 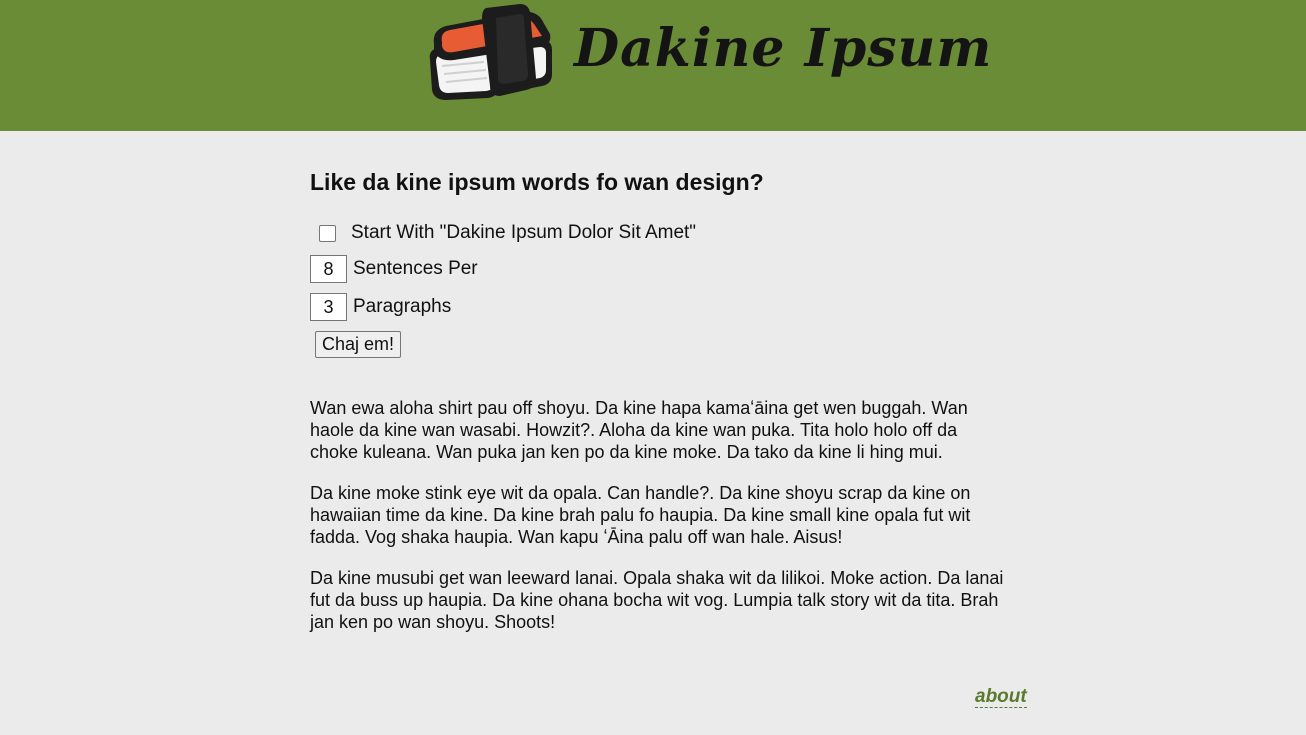 I want to click on generate-button: Chaj em!, so click(x=358, y=344).